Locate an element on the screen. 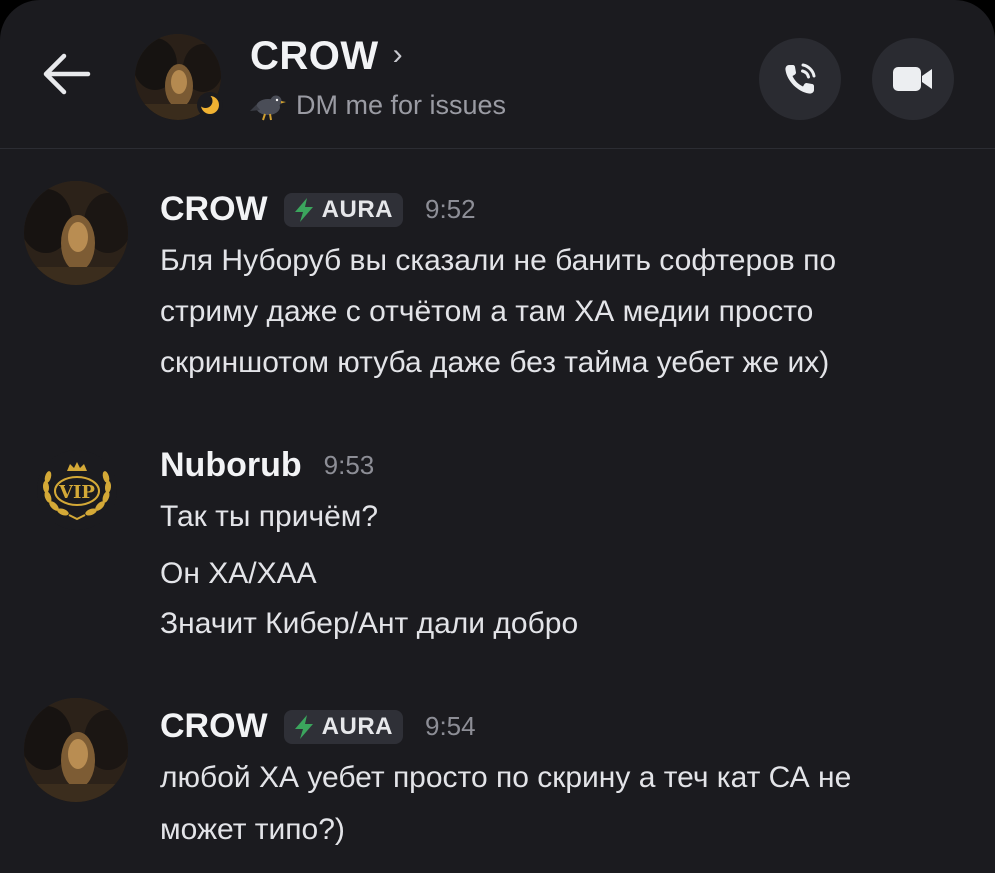 The height and width of the screenshot is (873, 995). custom-status-text: DM me for issues is located at coordinates (401, 105).